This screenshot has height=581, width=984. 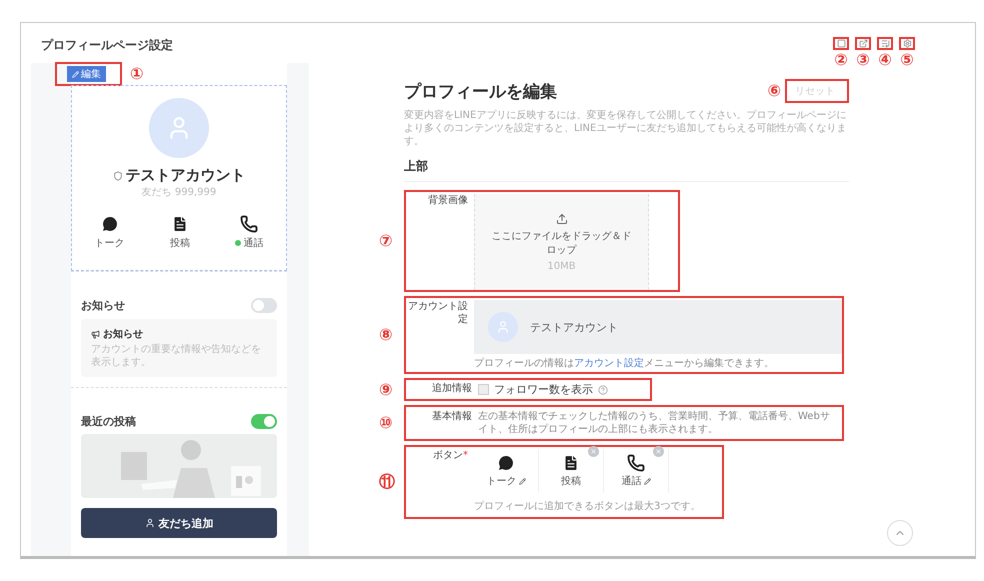 What do you see at coordinates (386, 423) in the screenshot?
I see `callout-number: ⑩` at bounding box center [386, 423].